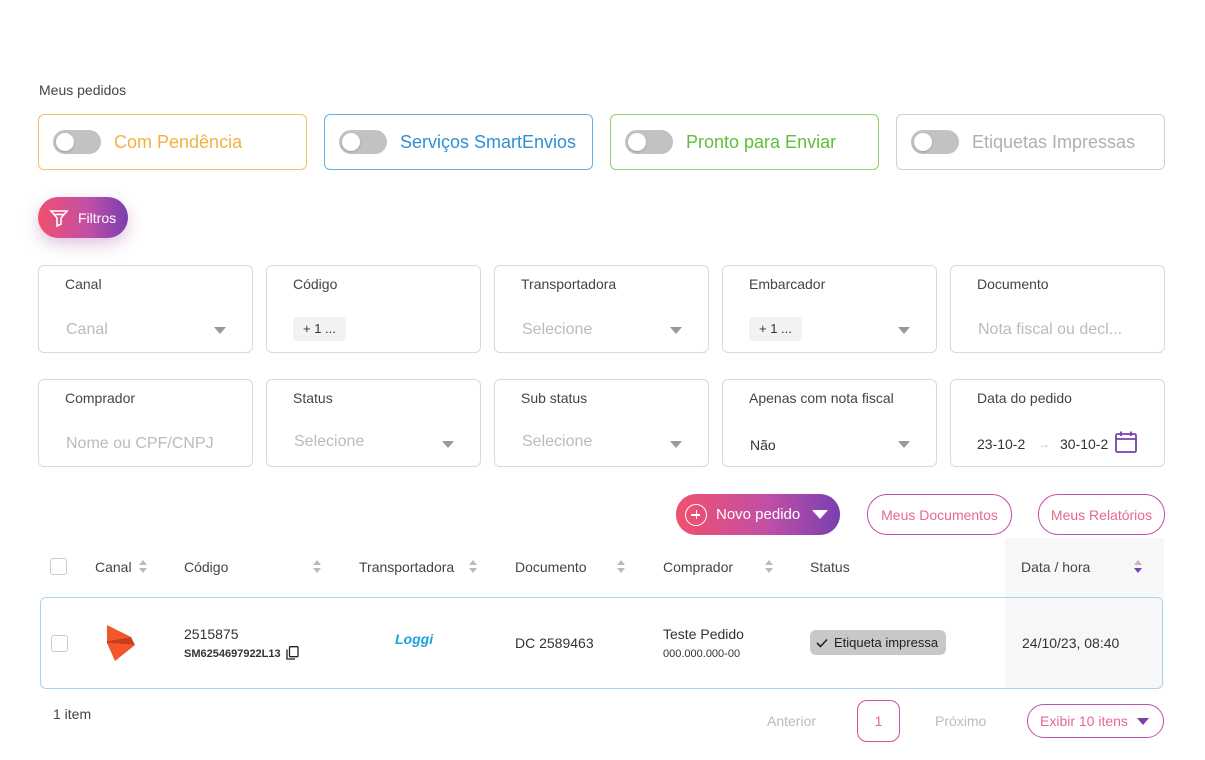  What do you see at coordinates (1055, 567) in the screenshot?
I see `column-header-data-hora: Data / hora` at bounding box center [1055, 567].